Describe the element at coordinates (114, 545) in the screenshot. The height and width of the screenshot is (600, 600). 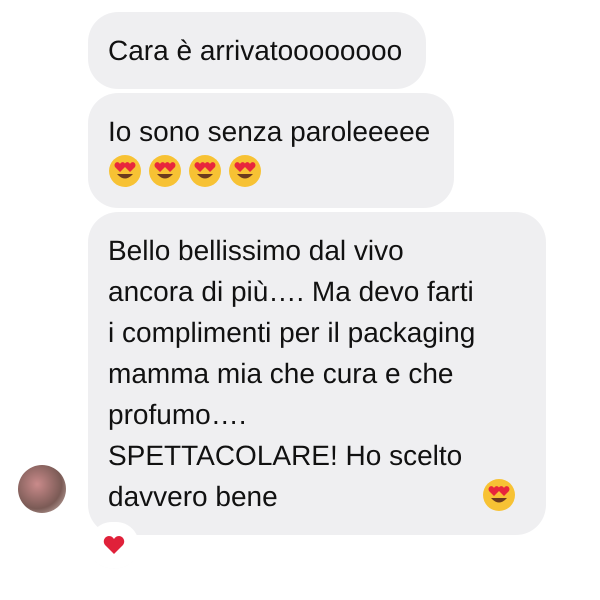
I see `heart-icon` at that location.